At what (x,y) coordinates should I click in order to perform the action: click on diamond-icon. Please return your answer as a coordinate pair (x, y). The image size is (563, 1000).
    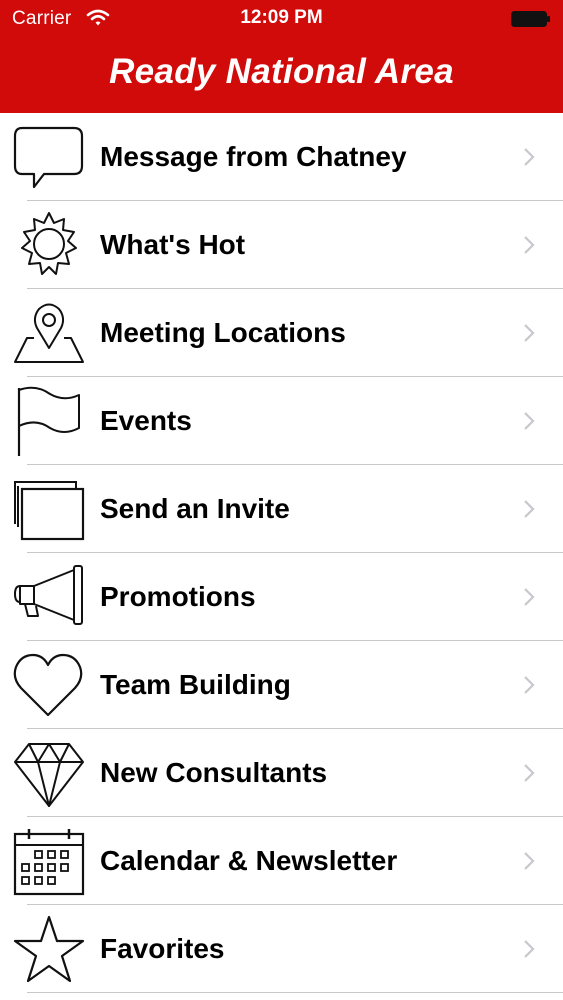
    Looking at the image, I should click on (49, 773).